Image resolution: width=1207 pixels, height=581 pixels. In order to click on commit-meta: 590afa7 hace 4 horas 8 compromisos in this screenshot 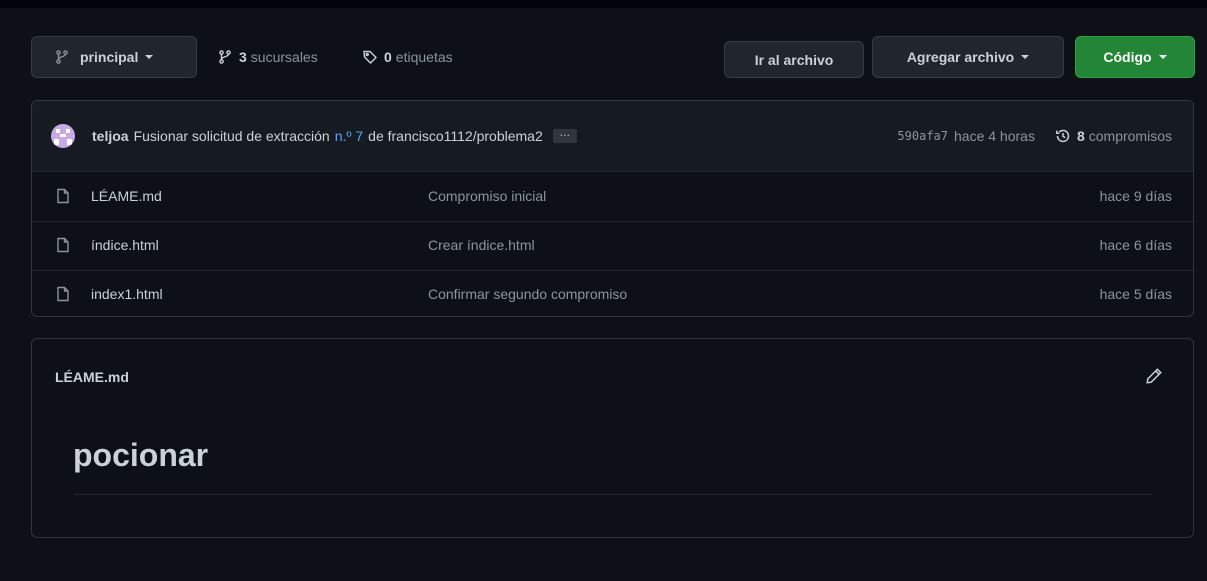, I will do `click(1034, 136)`.